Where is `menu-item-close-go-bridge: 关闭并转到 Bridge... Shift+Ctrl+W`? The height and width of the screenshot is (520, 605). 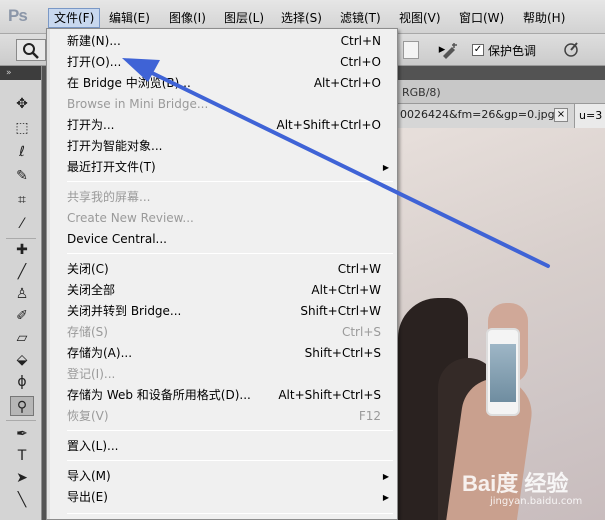
menu-item-close-go-bridge: 关闭并转到 Bridge... Shift+Ctrl+W is located at coordinates (223, 311).